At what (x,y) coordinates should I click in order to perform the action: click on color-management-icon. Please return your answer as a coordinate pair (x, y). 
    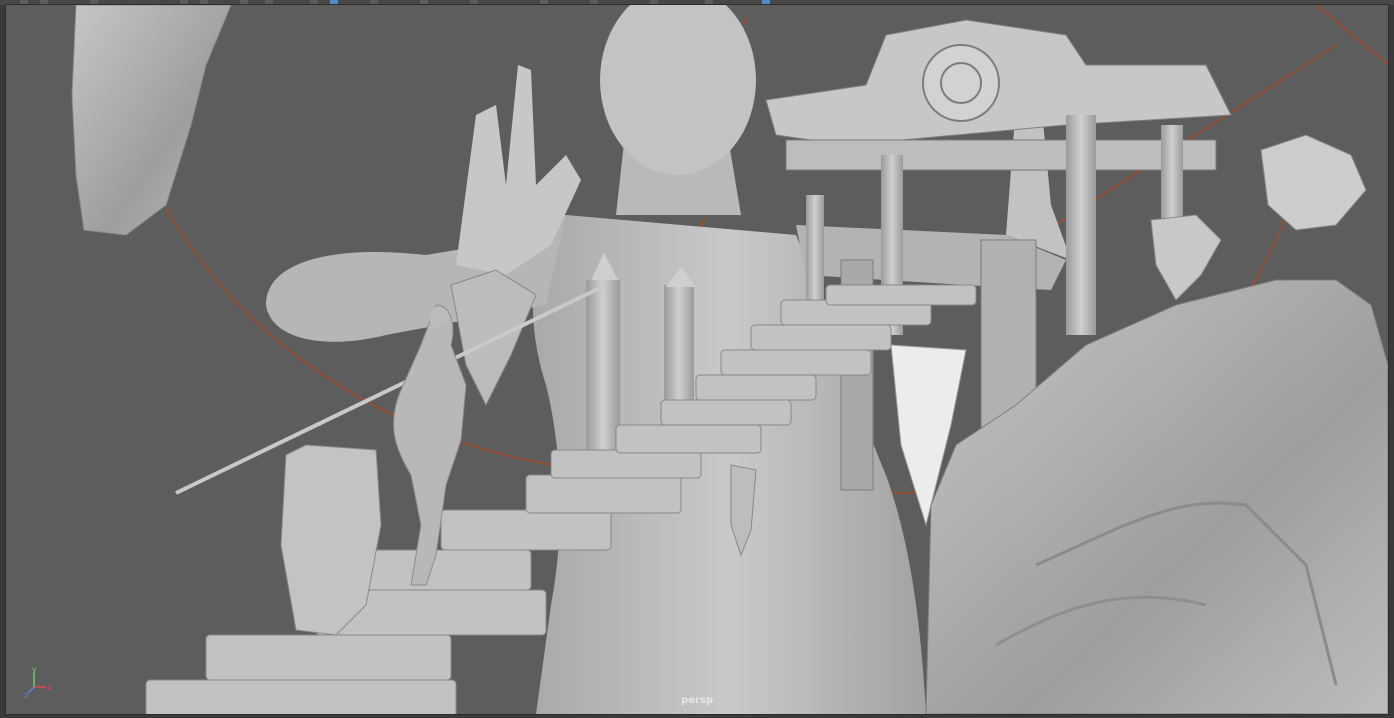
    Looking at the image, I should click on (766, 2).